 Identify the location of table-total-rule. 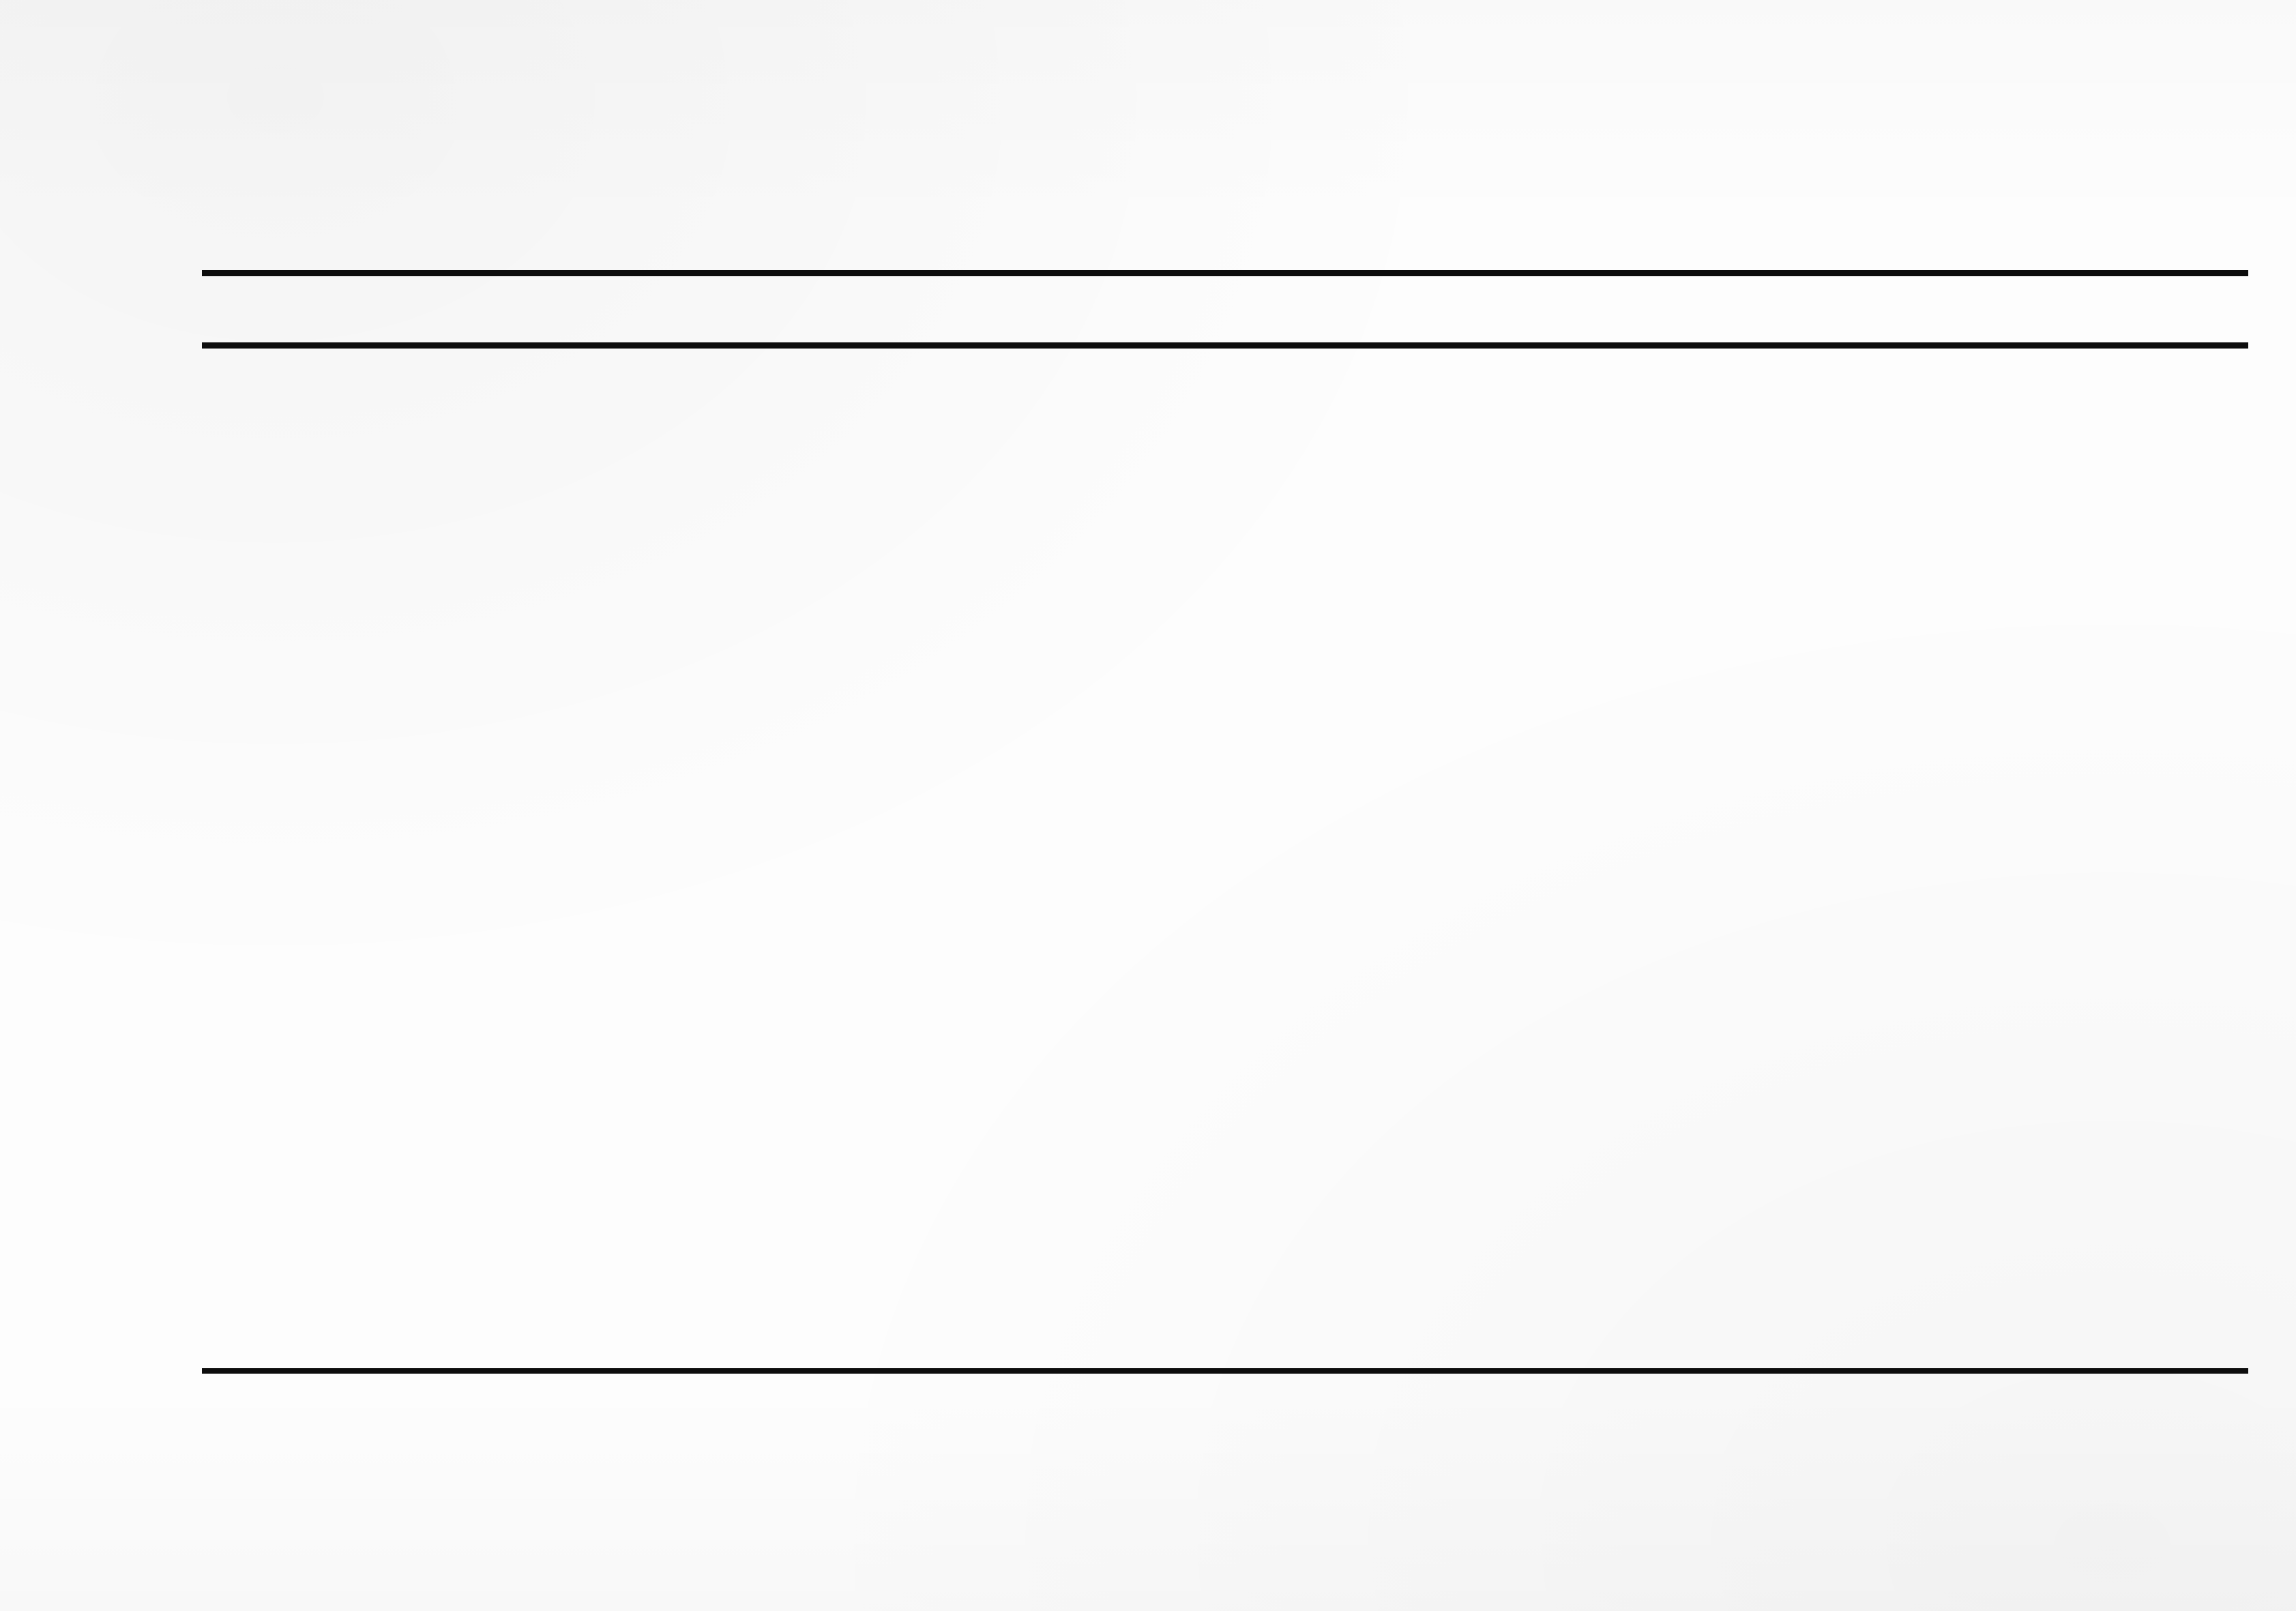
(1225, 1371).